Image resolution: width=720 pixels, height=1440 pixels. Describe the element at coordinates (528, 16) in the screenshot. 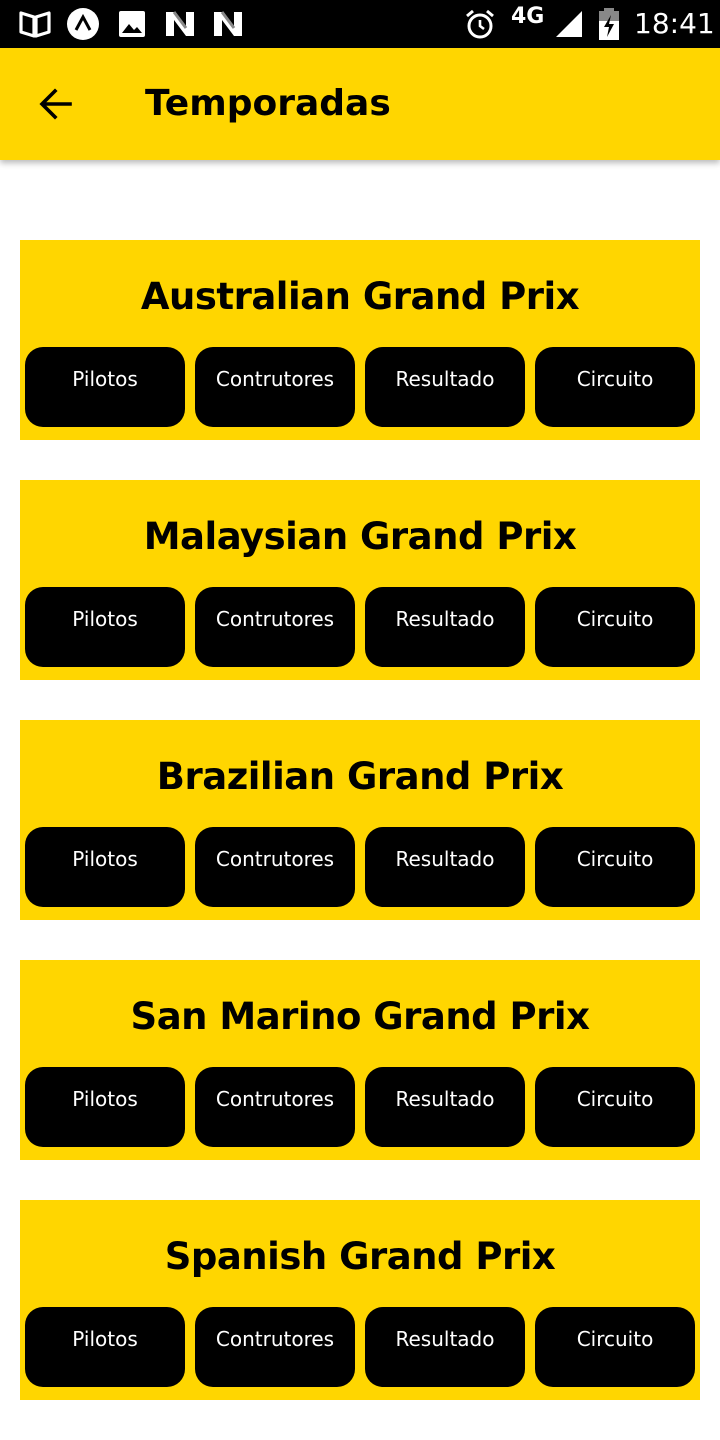

I see `network-type: 4G` at that location.